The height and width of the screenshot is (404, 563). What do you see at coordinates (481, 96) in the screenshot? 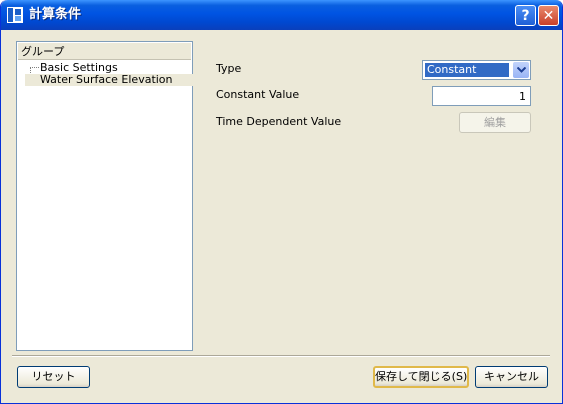
I see `constant-value-input` at bounding box center [481, 96].